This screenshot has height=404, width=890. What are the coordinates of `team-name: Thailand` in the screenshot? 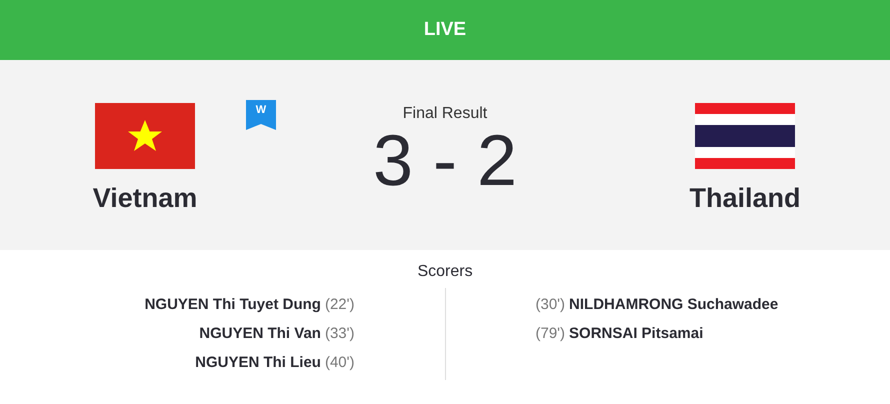 It's located at (745, 198).